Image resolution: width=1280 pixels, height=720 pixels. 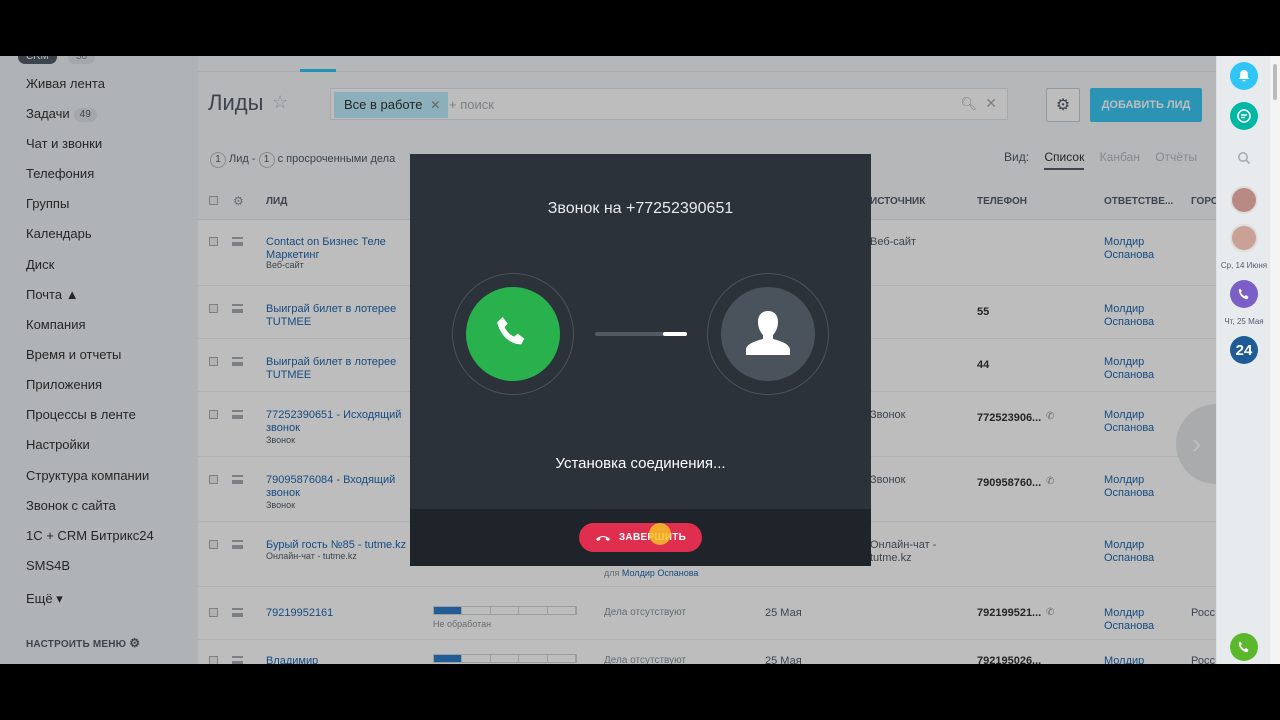 What do you see at coordinates (1244, 116) in the screenshot?
I see `chat-icon` at bounding box center [1244, 116].